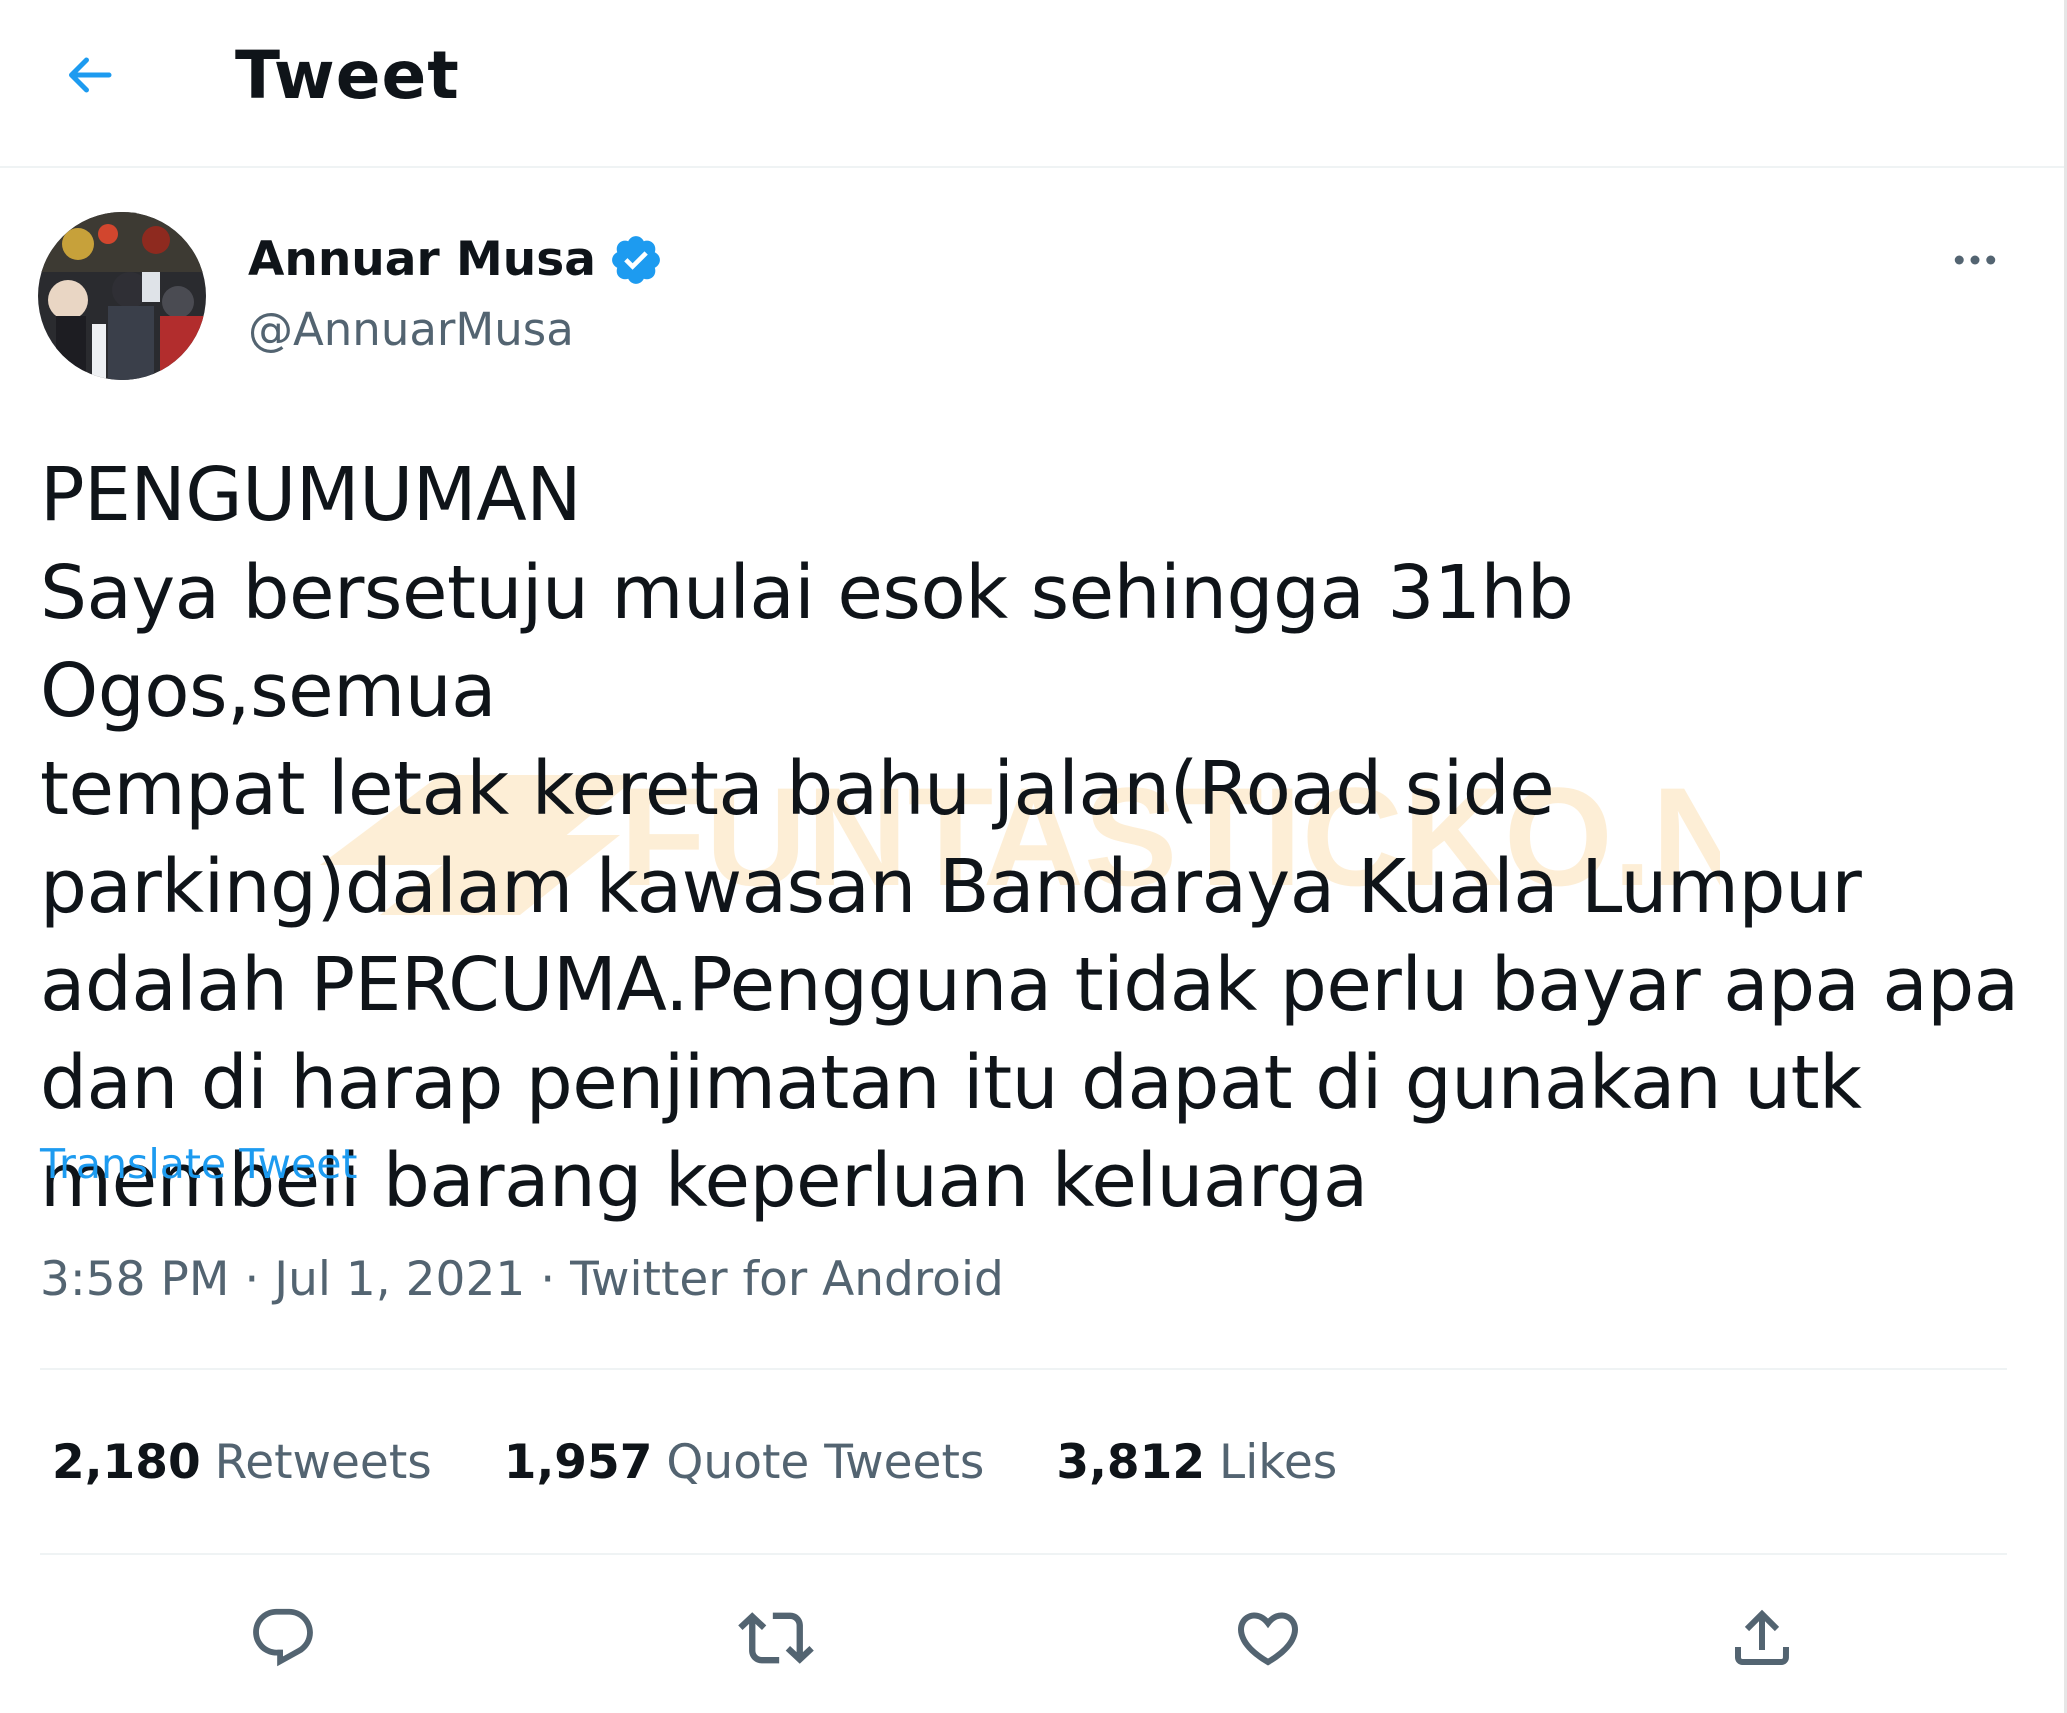 The width and height of the screenshot is (2067, 1713). What do you see at coordinates (1131, 1462) in the screenshot?
I see `likes-count: 3,812` at bounding box center [1131, 1462].